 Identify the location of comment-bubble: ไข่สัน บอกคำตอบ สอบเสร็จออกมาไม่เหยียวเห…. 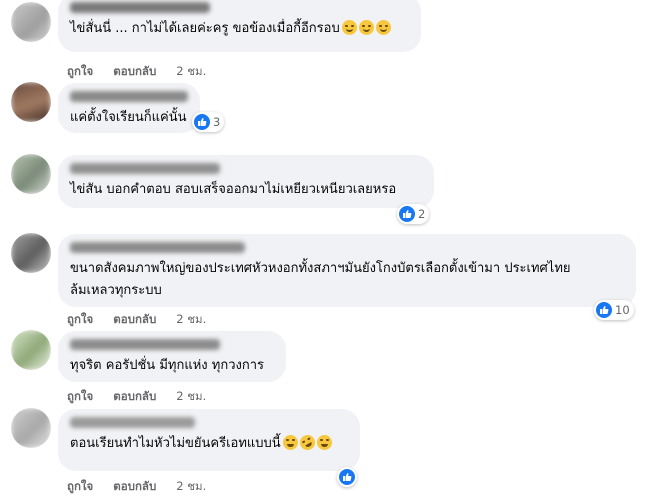
(246, 181).